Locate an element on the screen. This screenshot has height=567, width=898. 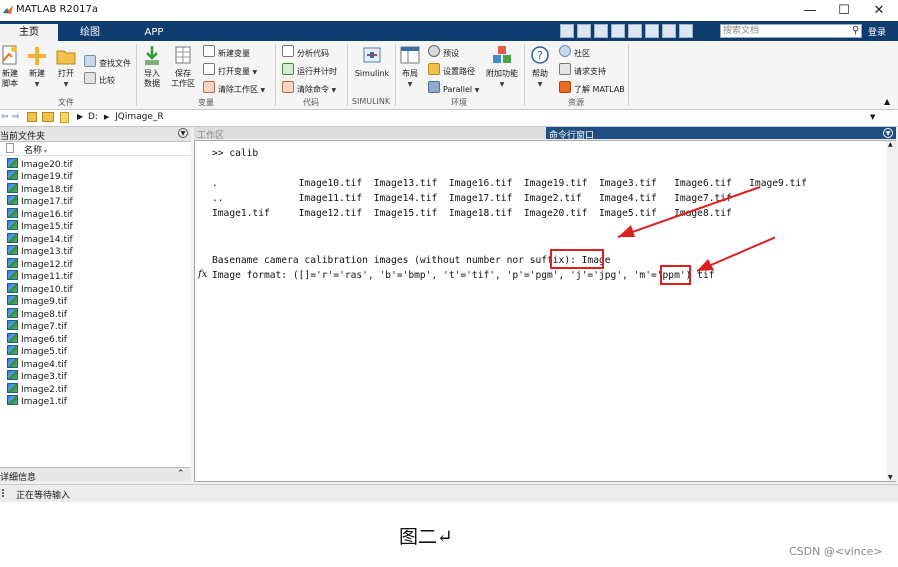
file-item: Image6.tif is located at coordinates (37, 339).